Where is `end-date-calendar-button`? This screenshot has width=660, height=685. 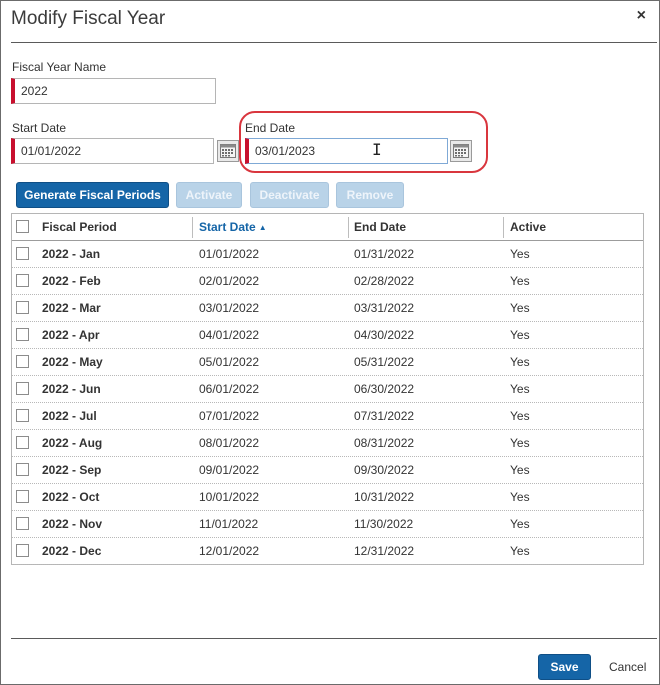
end-date-calendar-button is located at coordinates (461, 151).